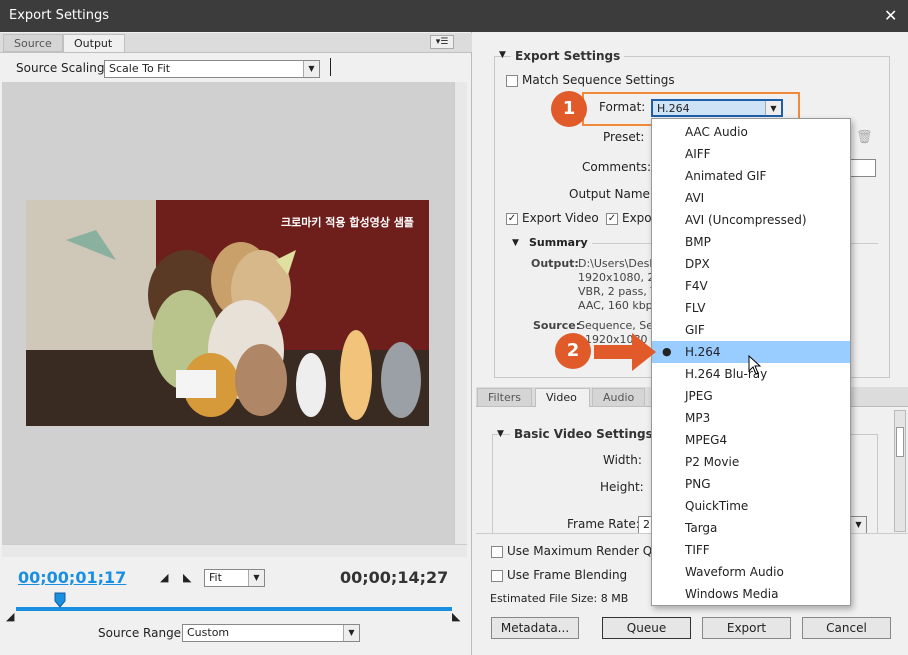 The width and height of the screenshot is (908, 655). I want to click on format-option: PNG, so click(751, 484).